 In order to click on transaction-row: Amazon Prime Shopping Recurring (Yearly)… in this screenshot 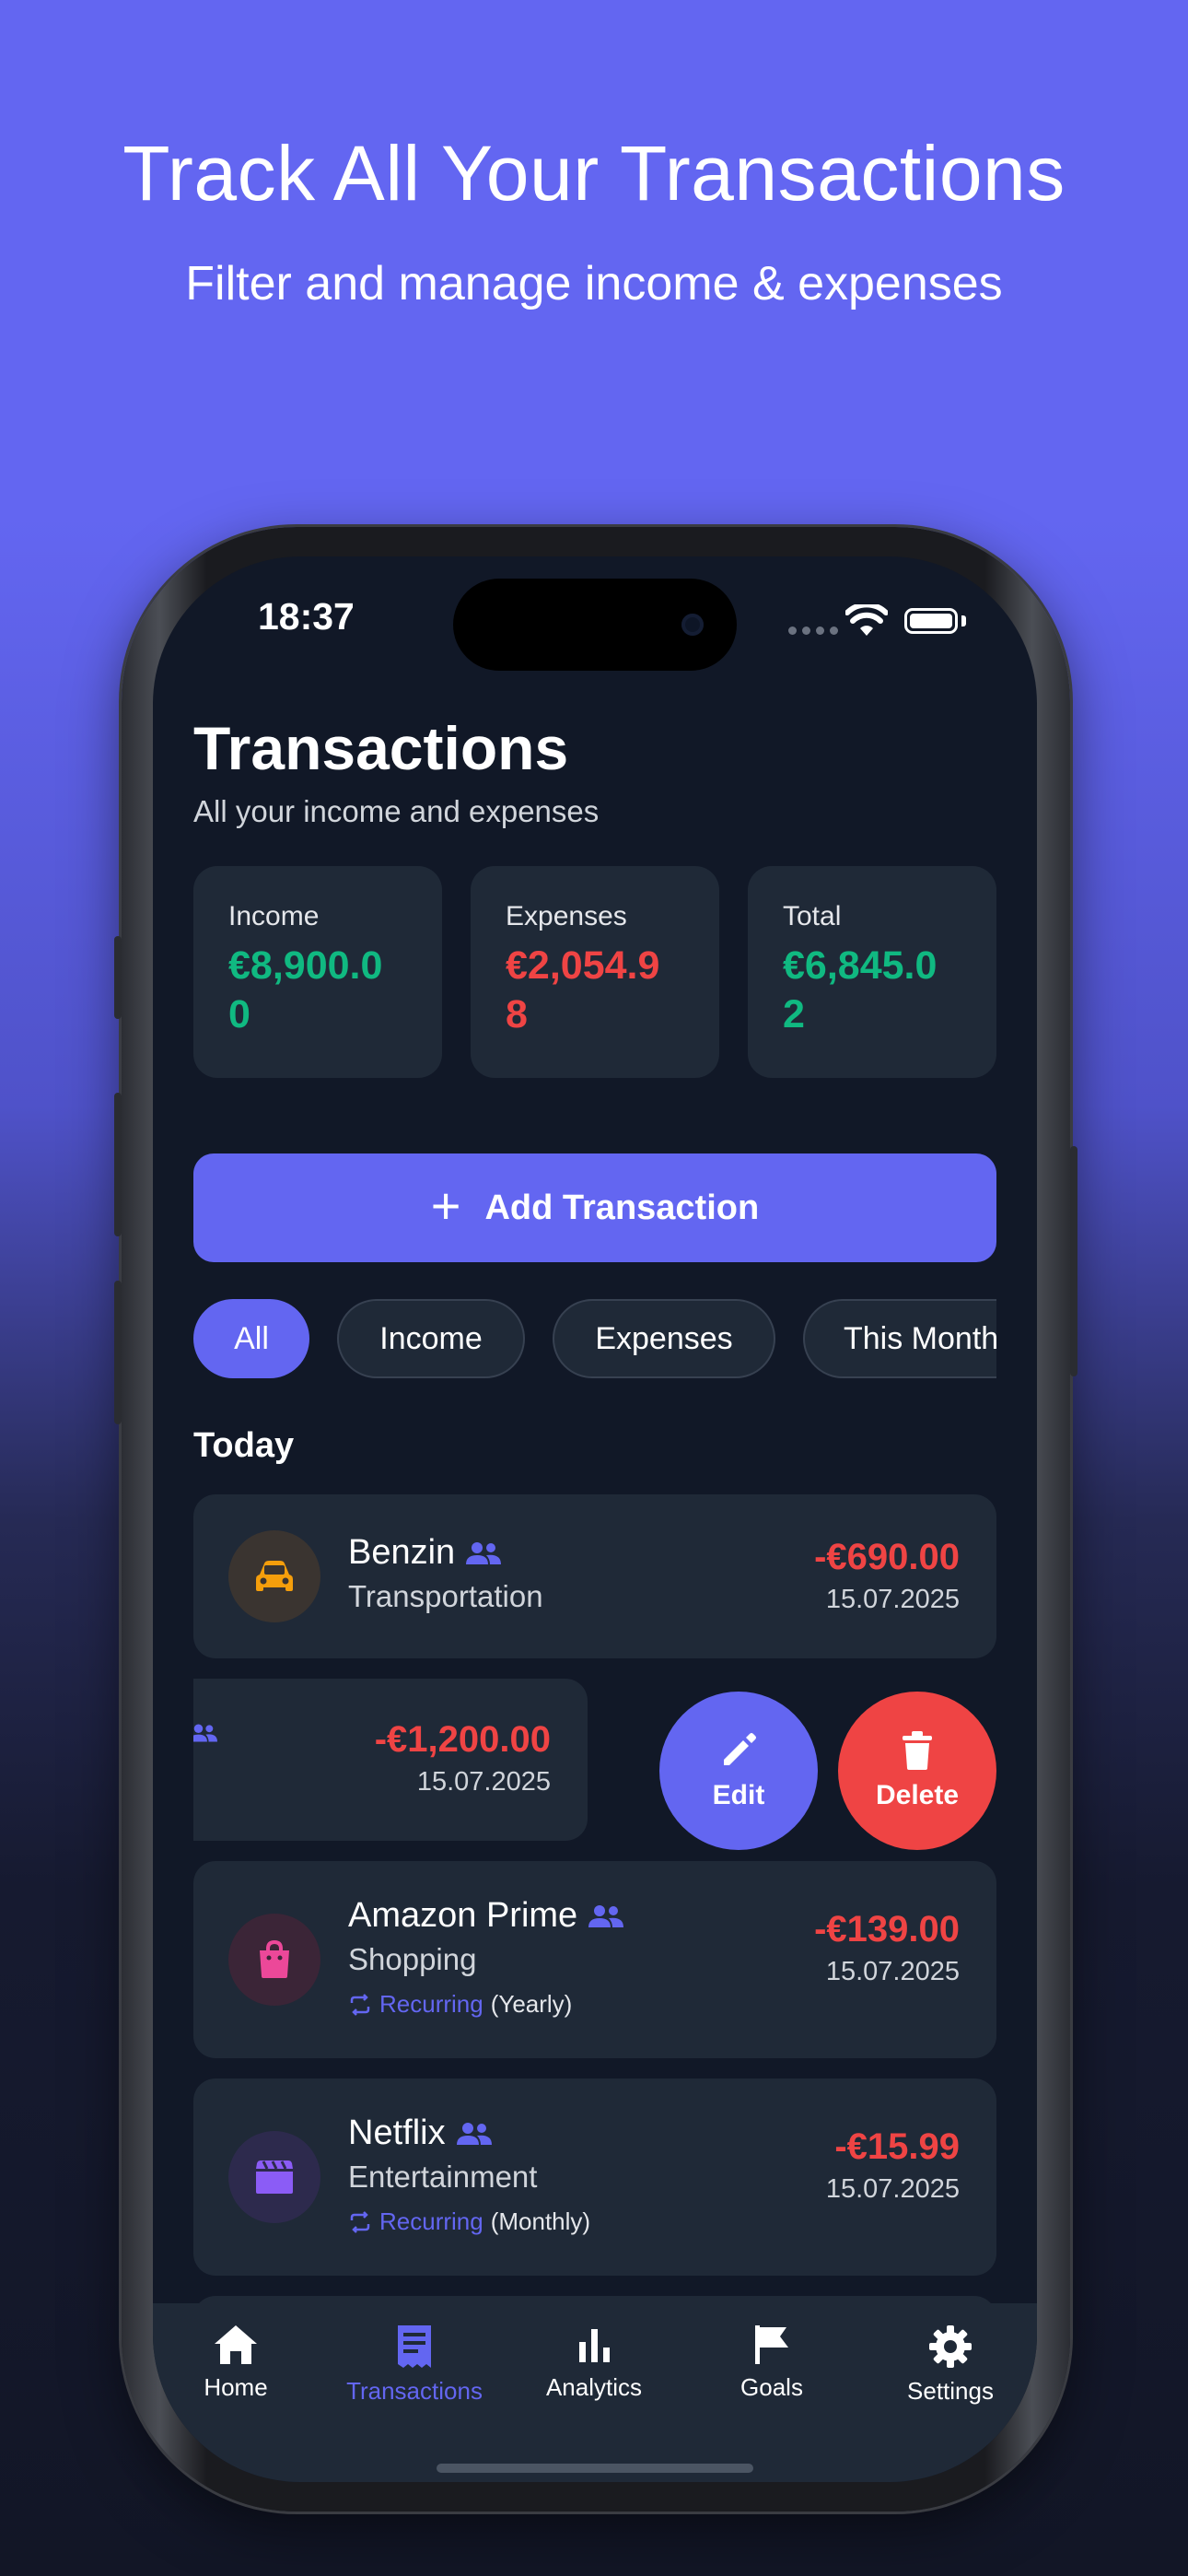, I will do `click(594, 1959)`.